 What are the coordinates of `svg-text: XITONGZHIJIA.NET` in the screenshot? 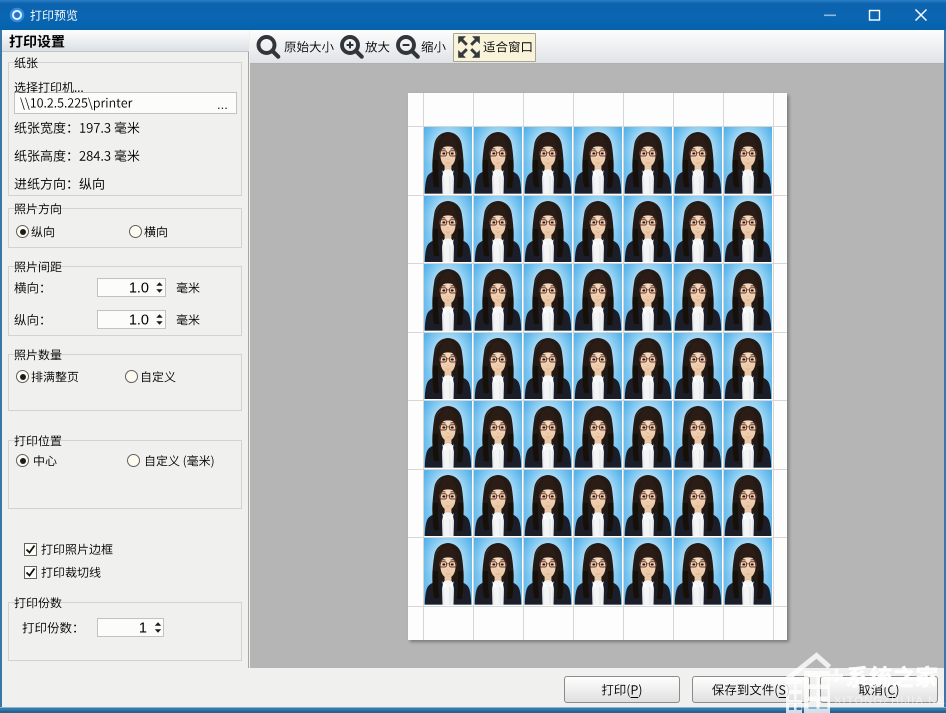 It's located at (890, 701).